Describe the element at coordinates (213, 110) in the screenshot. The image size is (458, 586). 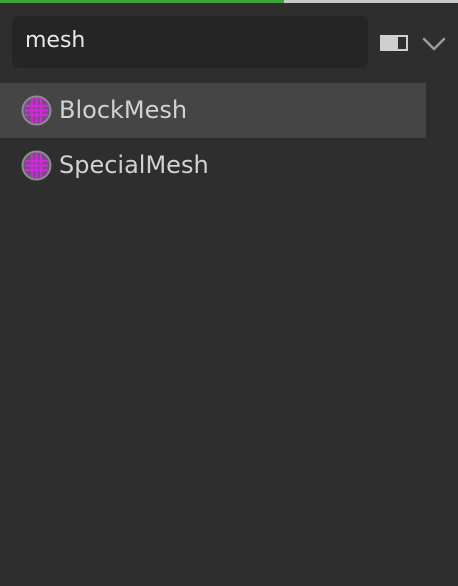
I see `result-item-blockmesh: BlockMesh` at that location.